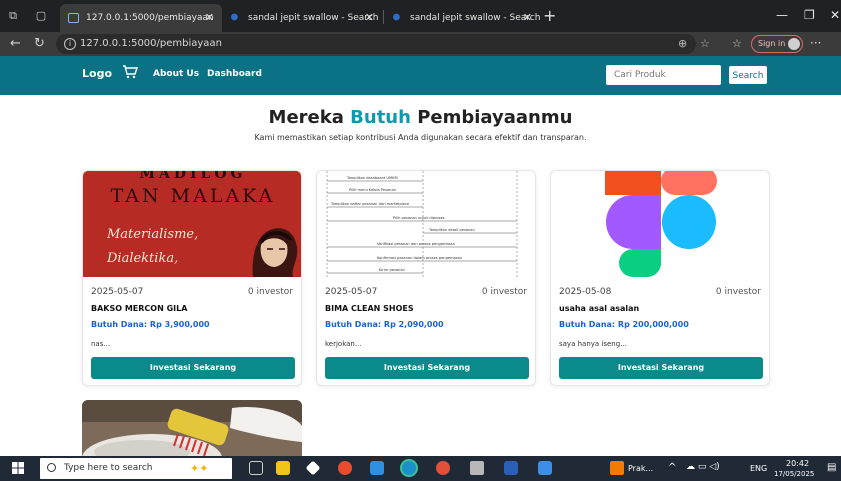  Describe the element at coordinates (511, 468) in the screenshot. I see `word-icon` at that location.